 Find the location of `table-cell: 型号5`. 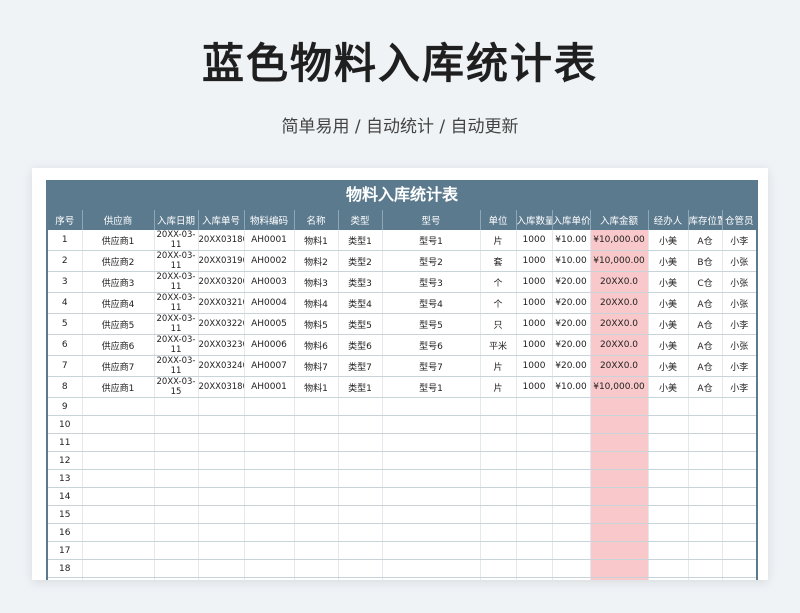

table-cell: 型号5 is located at coordinates (430, 324).